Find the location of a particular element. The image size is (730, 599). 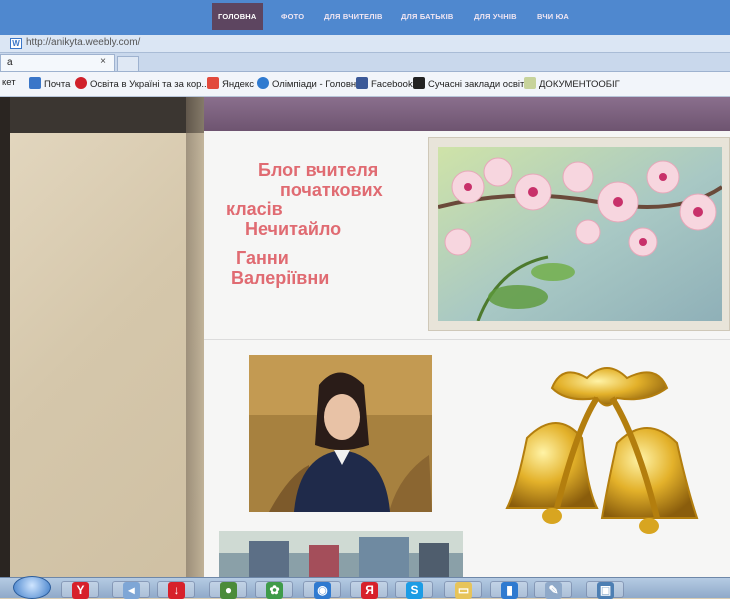

blog-title-line: Валеріївни is located at coordinates (280, 278).